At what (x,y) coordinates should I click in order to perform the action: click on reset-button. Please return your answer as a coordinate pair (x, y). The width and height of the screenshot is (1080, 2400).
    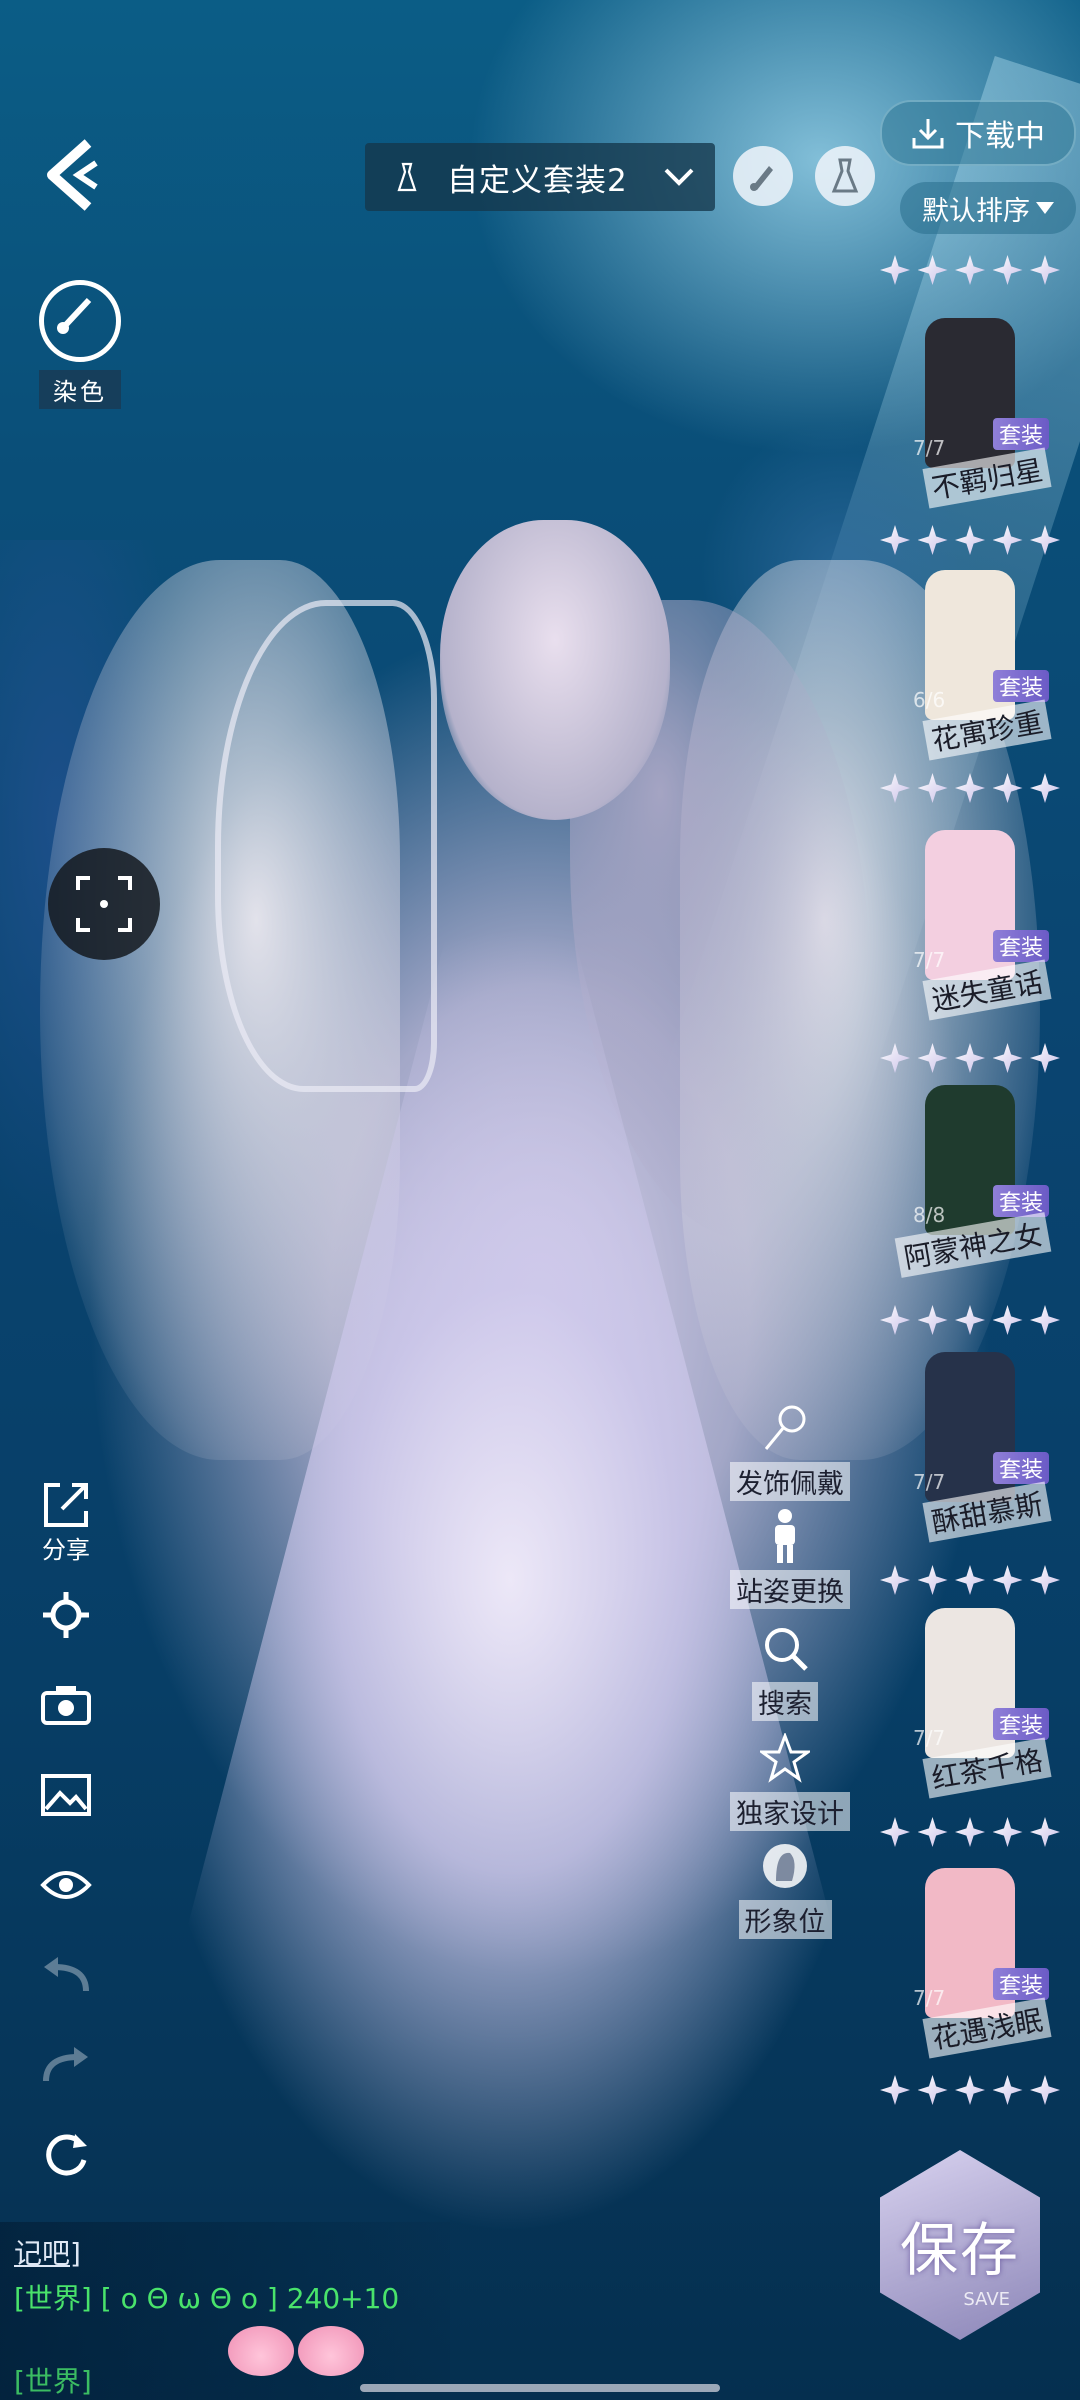
    Looking at the image, I should click on (66, 2155).